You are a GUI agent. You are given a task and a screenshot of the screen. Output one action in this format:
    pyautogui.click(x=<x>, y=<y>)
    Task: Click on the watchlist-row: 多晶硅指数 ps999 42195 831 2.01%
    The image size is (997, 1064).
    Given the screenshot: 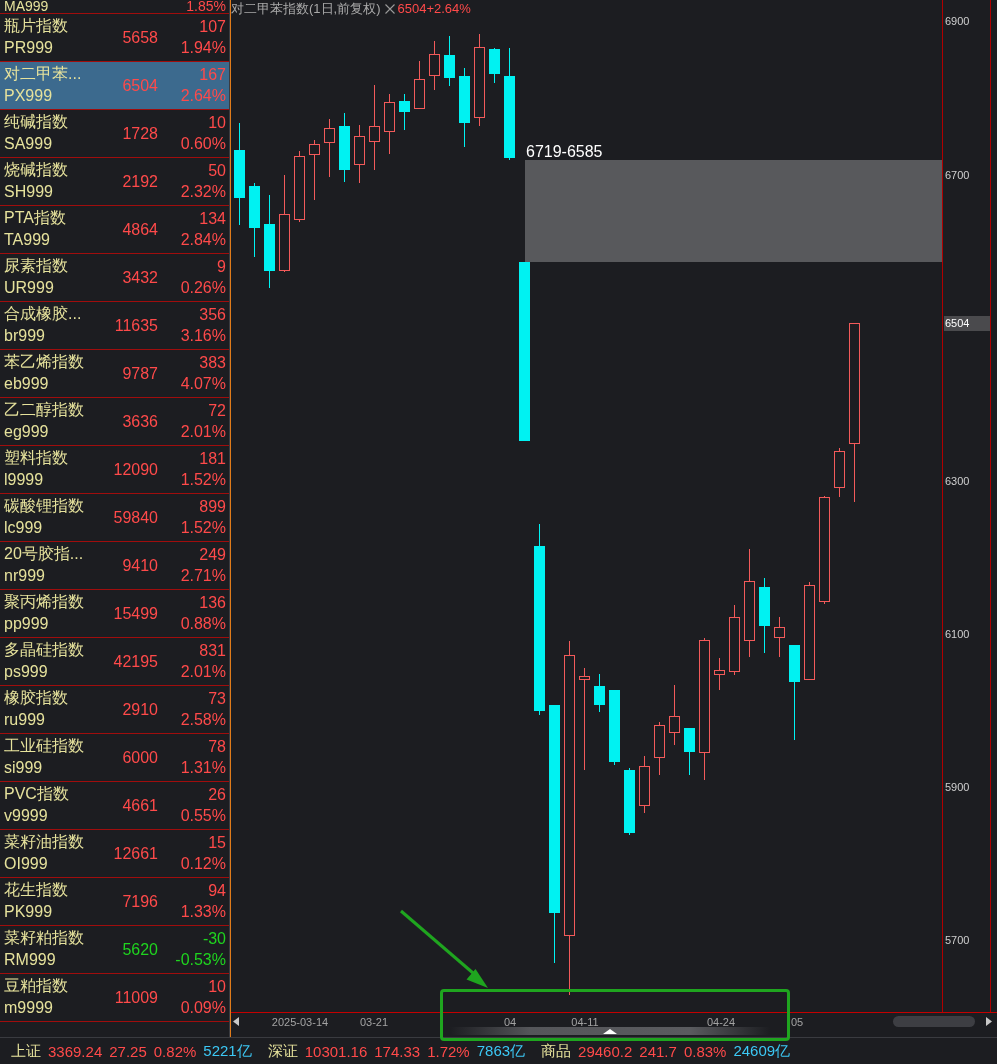 What is the action you would take?
    pyautogui.click(x=114, y=662)
    